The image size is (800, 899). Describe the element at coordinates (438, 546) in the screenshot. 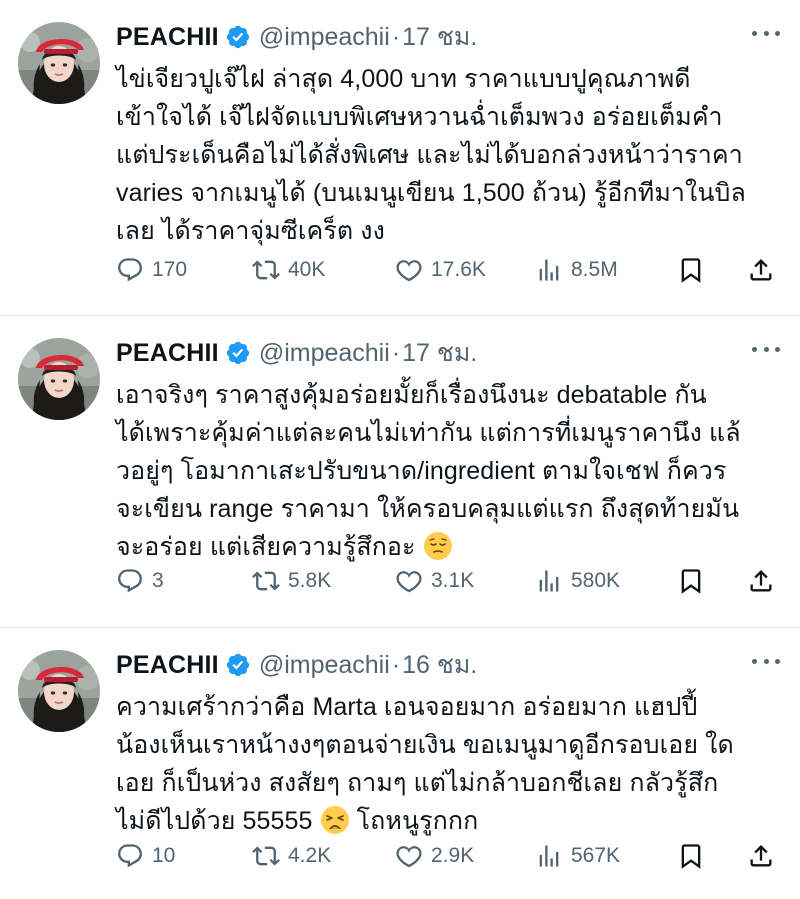

I see `pensive-face-emoji` at that location.